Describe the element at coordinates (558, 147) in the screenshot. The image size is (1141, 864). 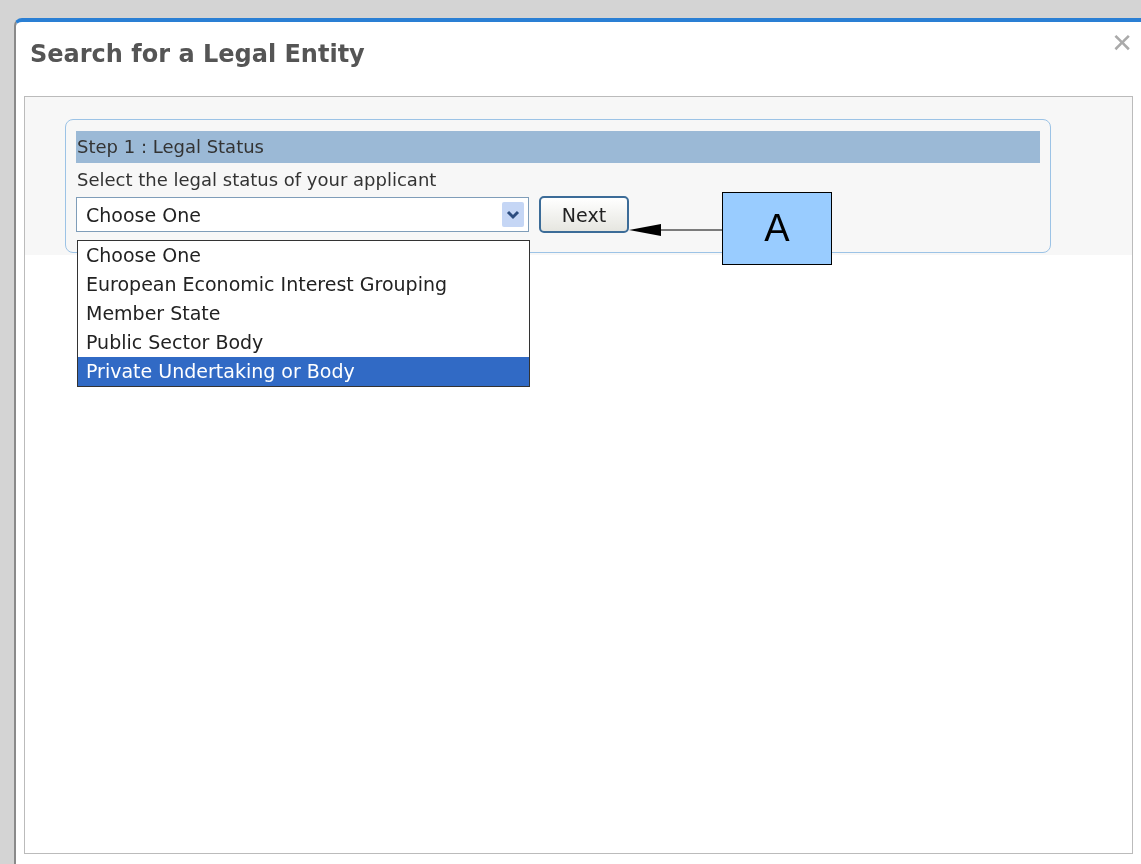
I see `step-header: Step 1 : Legal Status` at that location.